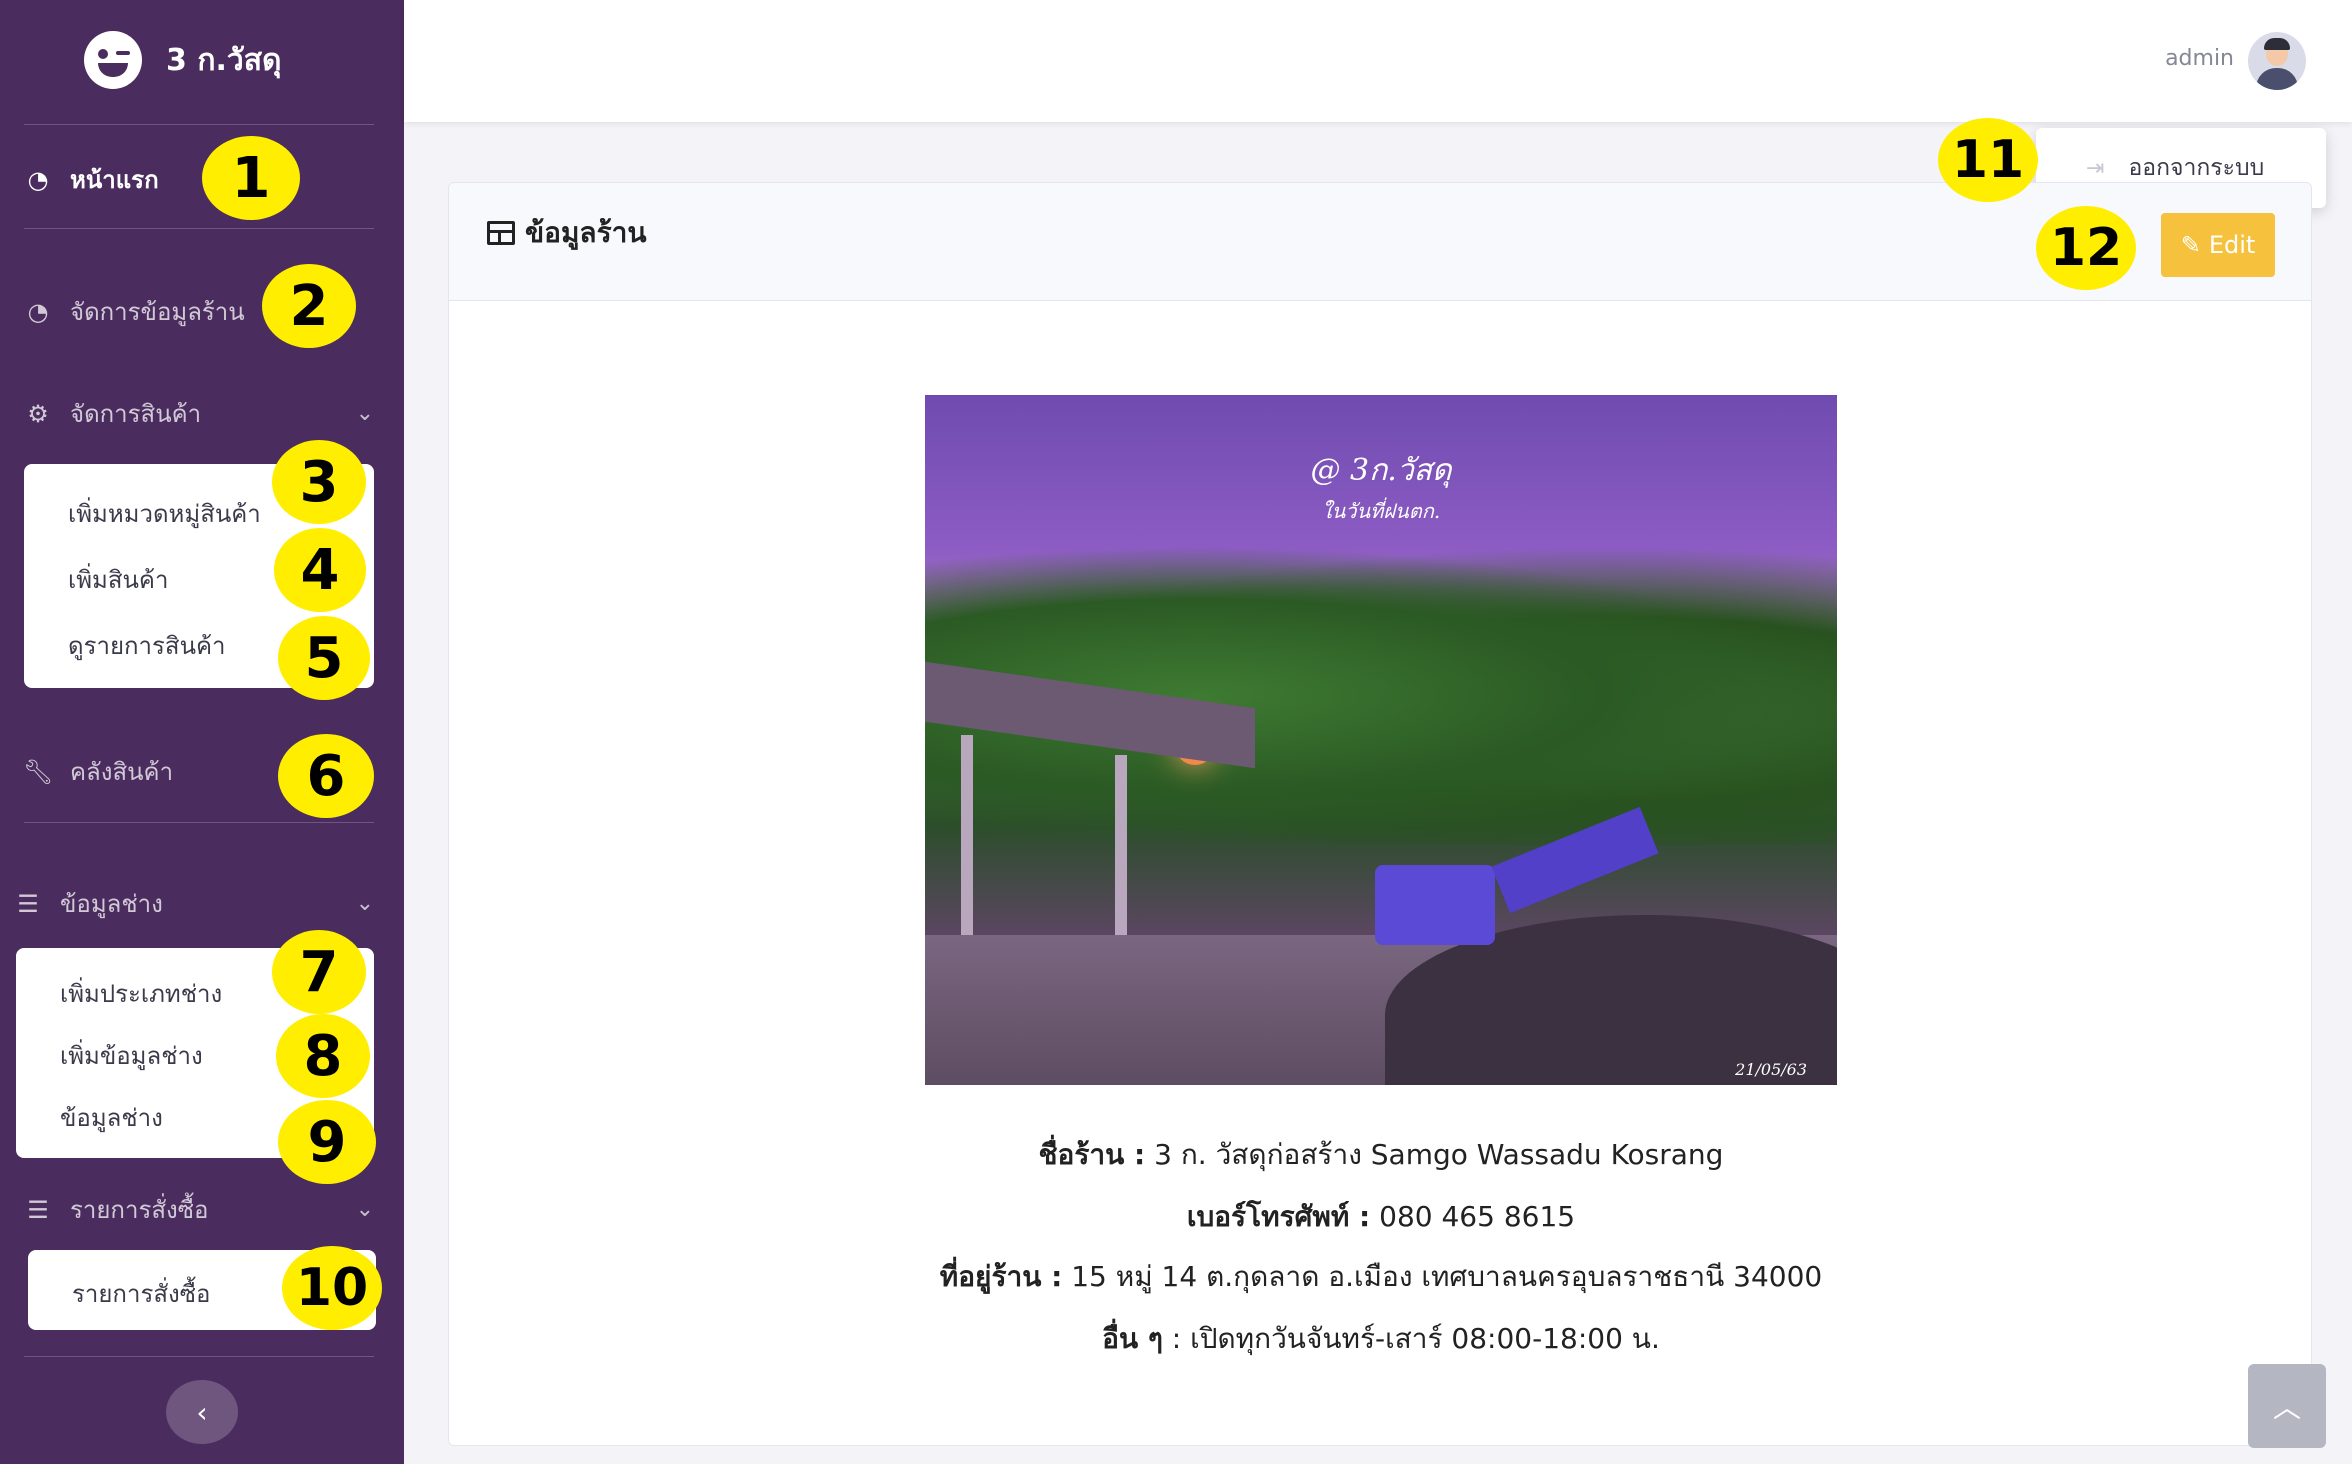 This screenshot has width=2352, height=1464. I want to click on sidebar-item-home: ◔ หน้าแรก, so click(91, 179).